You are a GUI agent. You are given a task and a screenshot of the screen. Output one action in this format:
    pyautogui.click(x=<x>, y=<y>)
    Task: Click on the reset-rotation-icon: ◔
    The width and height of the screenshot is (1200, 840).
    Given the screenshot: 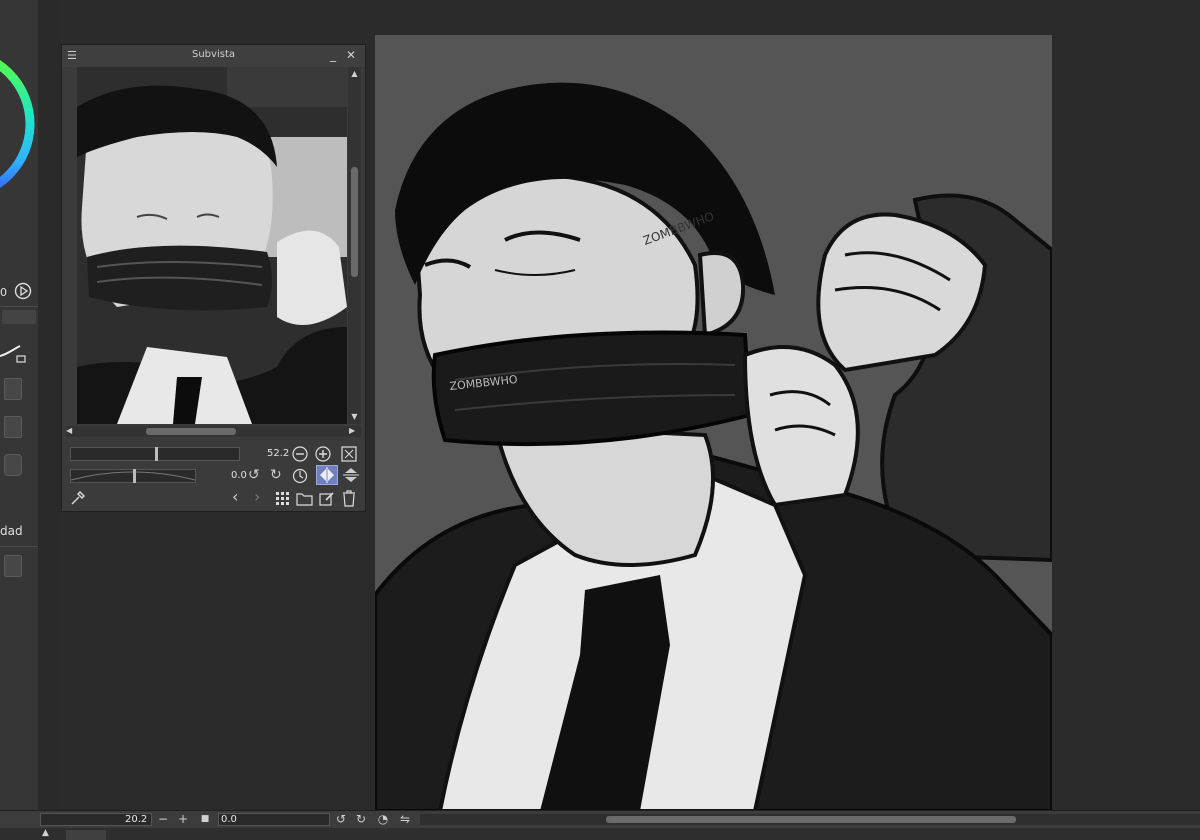 What is the action you would take?
    pyautogui.click(x=383, y=819)
    